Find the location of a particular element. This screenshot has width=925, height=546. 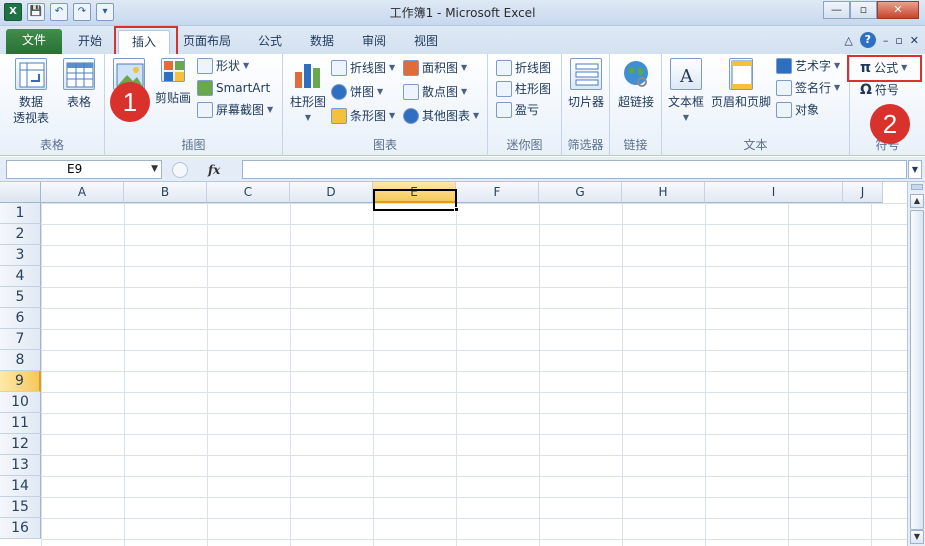

active-cell is located at coordinates (415, 200).